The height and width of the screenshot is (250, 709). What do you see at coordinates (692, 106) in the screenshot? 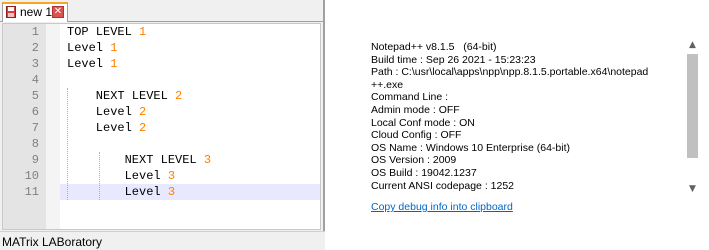
I see `scroll-thumb` at bounding box center [692, 106].